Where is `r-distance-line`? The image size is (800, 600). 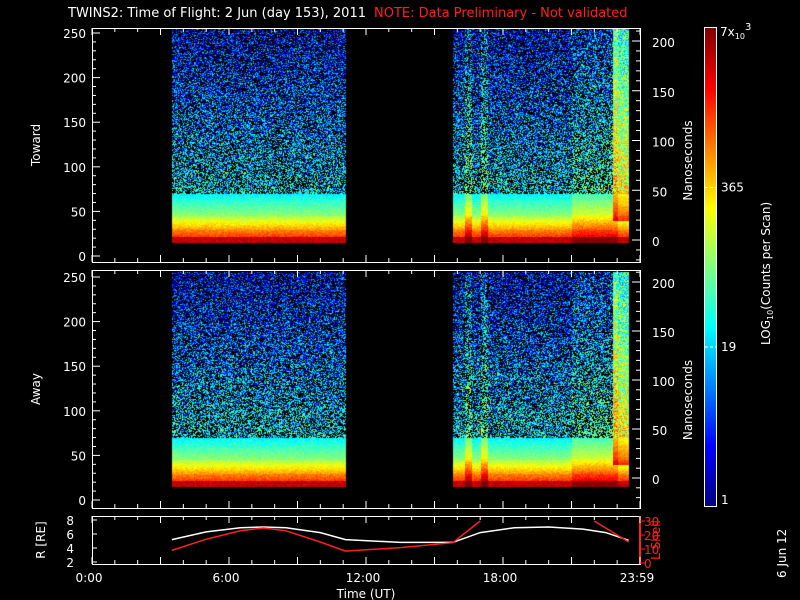 r-distance-line is located at coordinates (400, 535).